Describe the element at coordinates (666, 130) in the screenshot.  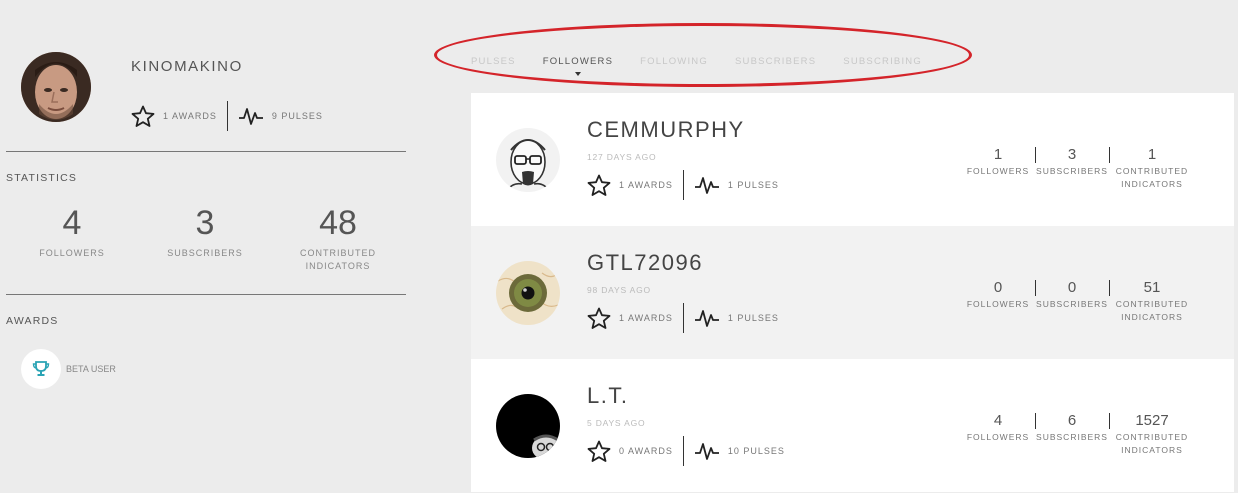
I see `user-name: CEMMURPHY` at that location.